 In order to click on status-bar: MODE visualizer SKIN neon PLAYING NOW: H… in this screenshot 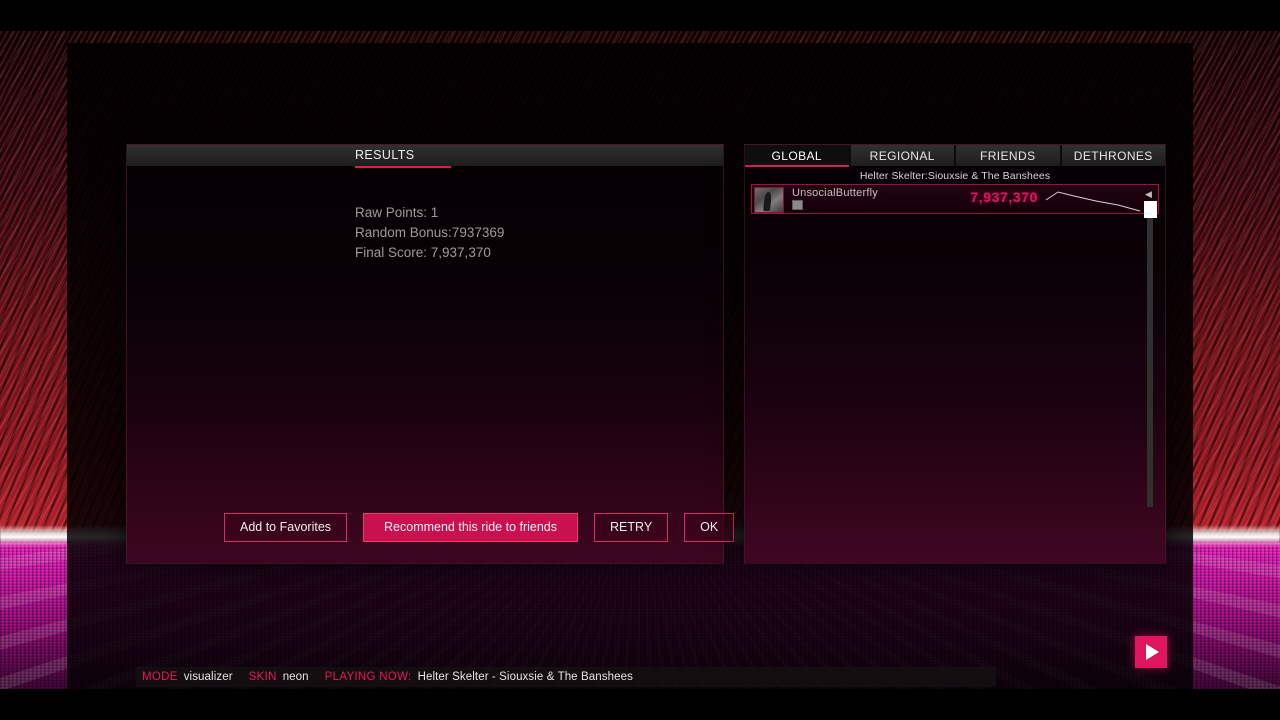, I will do `click(566, 677)`.